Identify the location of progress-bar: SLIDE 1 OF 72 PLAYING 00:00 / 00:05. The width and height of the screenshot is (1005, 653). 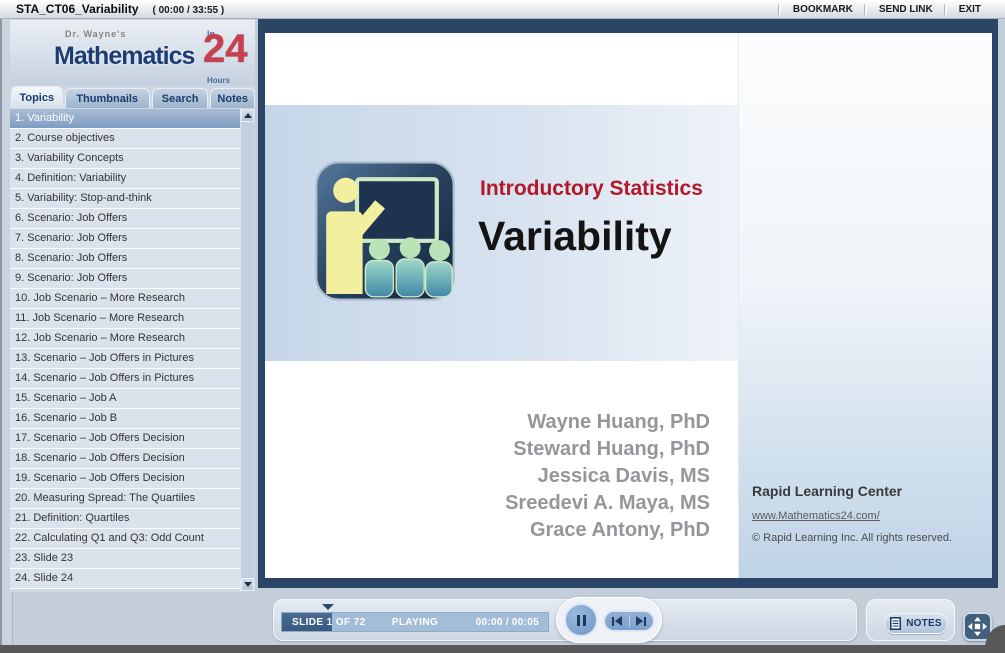
(415, 622).